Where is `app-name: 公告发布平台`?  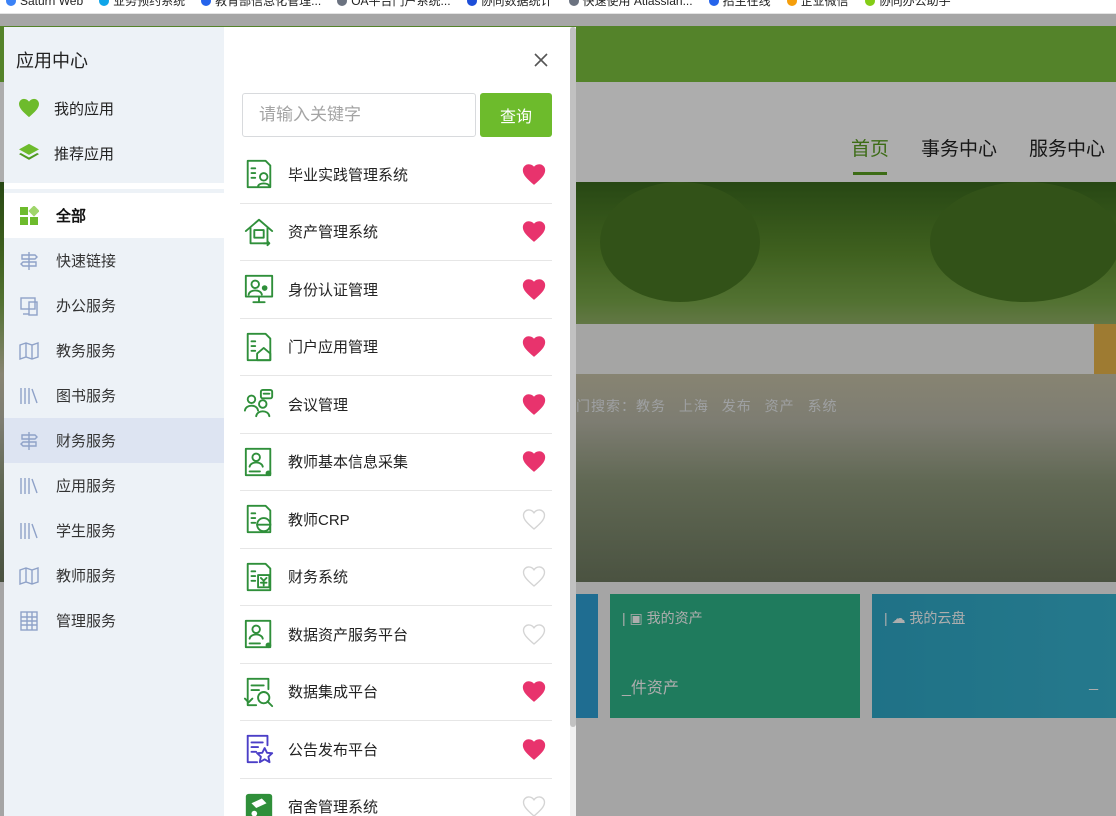
app-name: 公告发布平台 is located at coordinates (333, 750).